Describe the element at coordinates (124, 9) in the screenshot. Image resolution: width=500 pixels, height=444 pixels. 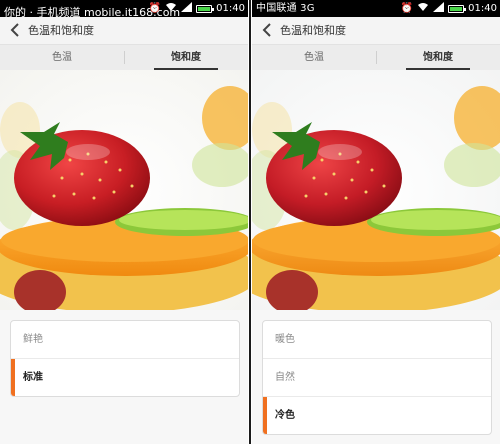
I see `status-bar: 你的 · 手机频道 mobile.it168.com ⏰ 01:40` at that location.